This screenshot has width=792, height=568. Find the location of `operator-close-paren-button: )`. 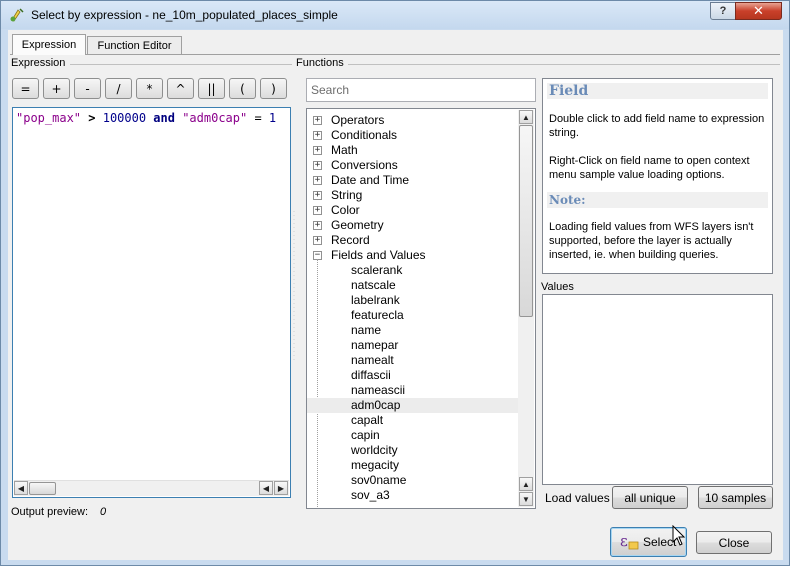

operator-close-paren-button: ) is located at coordinates (273, 88).